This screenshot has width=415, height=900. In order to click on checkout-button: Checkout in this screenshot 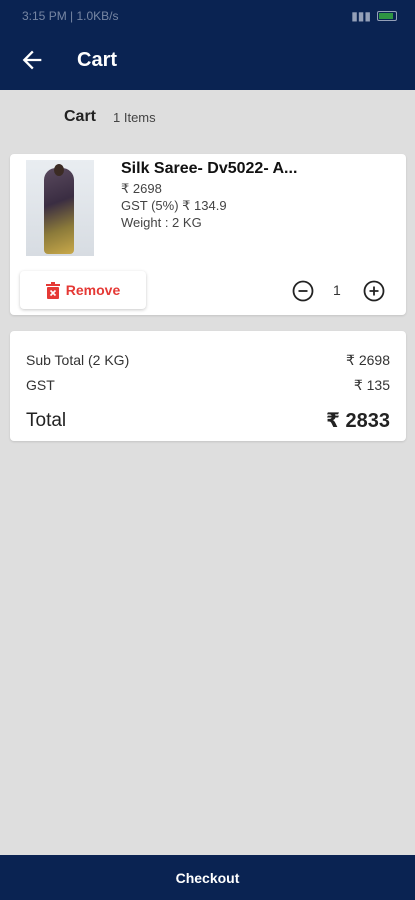, I will do `click(207, 877)`.